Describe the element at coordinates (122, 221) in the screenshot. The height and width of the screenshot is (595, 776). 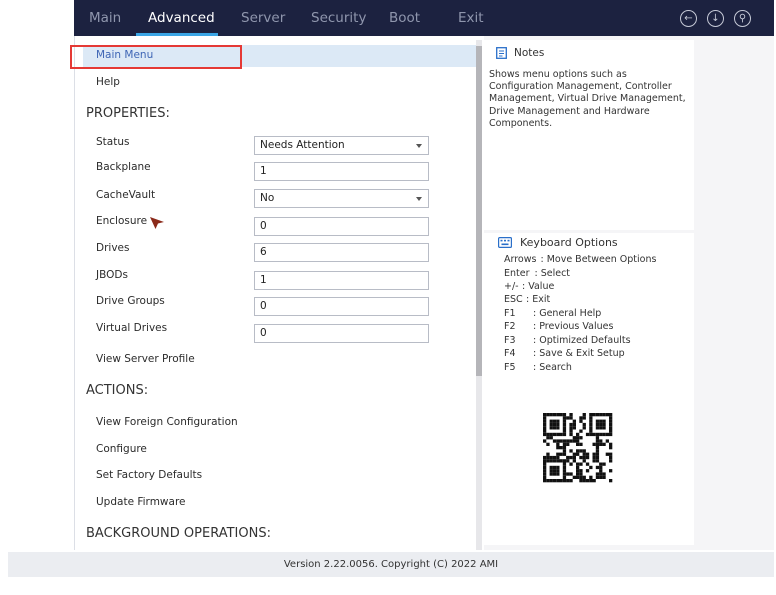
I see `enclosure-label: Enclosure` at that location.